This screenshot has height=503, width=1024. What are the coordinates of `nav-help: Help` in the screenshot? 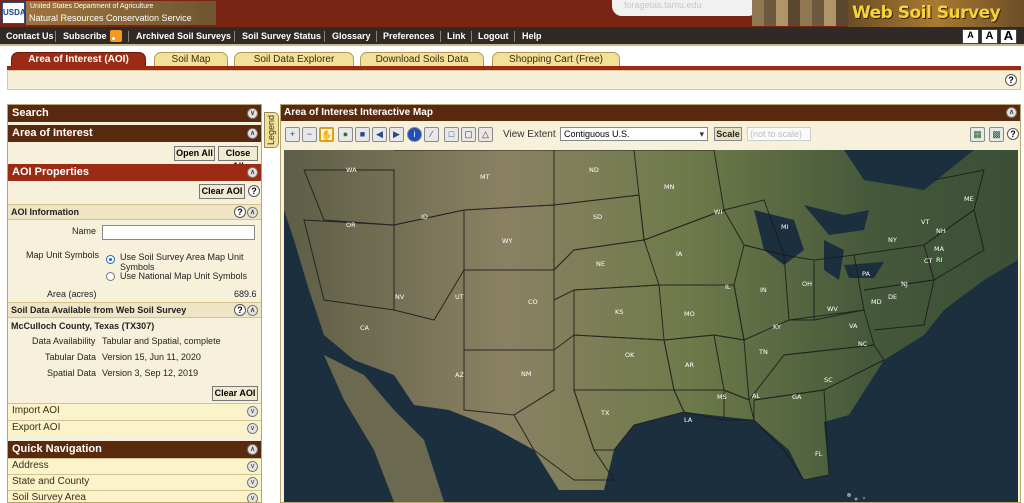 It's located at (532, 36).